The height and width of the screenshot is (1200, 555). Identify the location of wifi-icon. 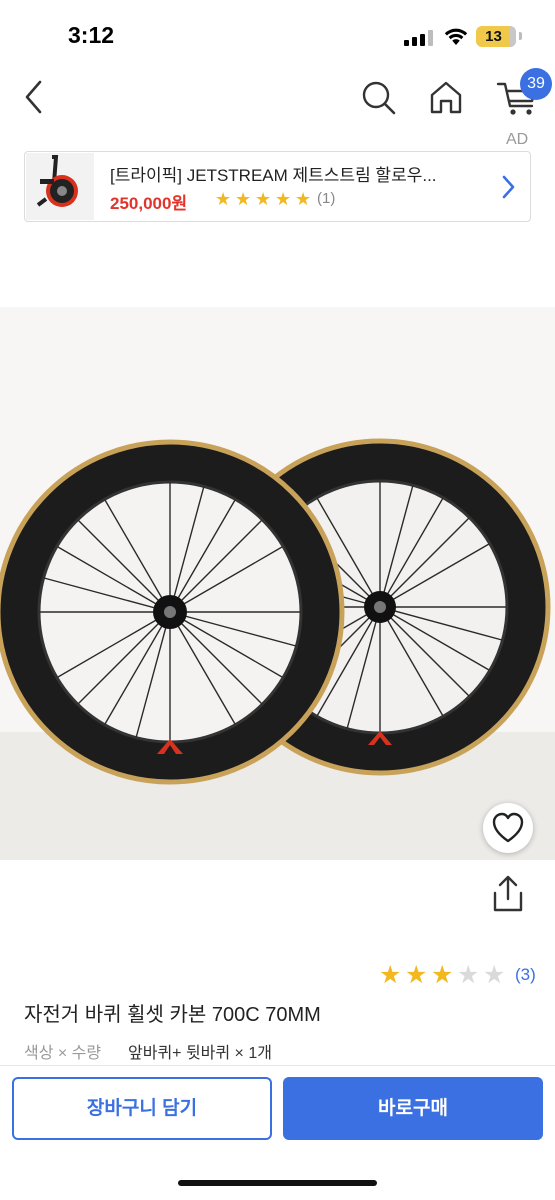
(456, 36).